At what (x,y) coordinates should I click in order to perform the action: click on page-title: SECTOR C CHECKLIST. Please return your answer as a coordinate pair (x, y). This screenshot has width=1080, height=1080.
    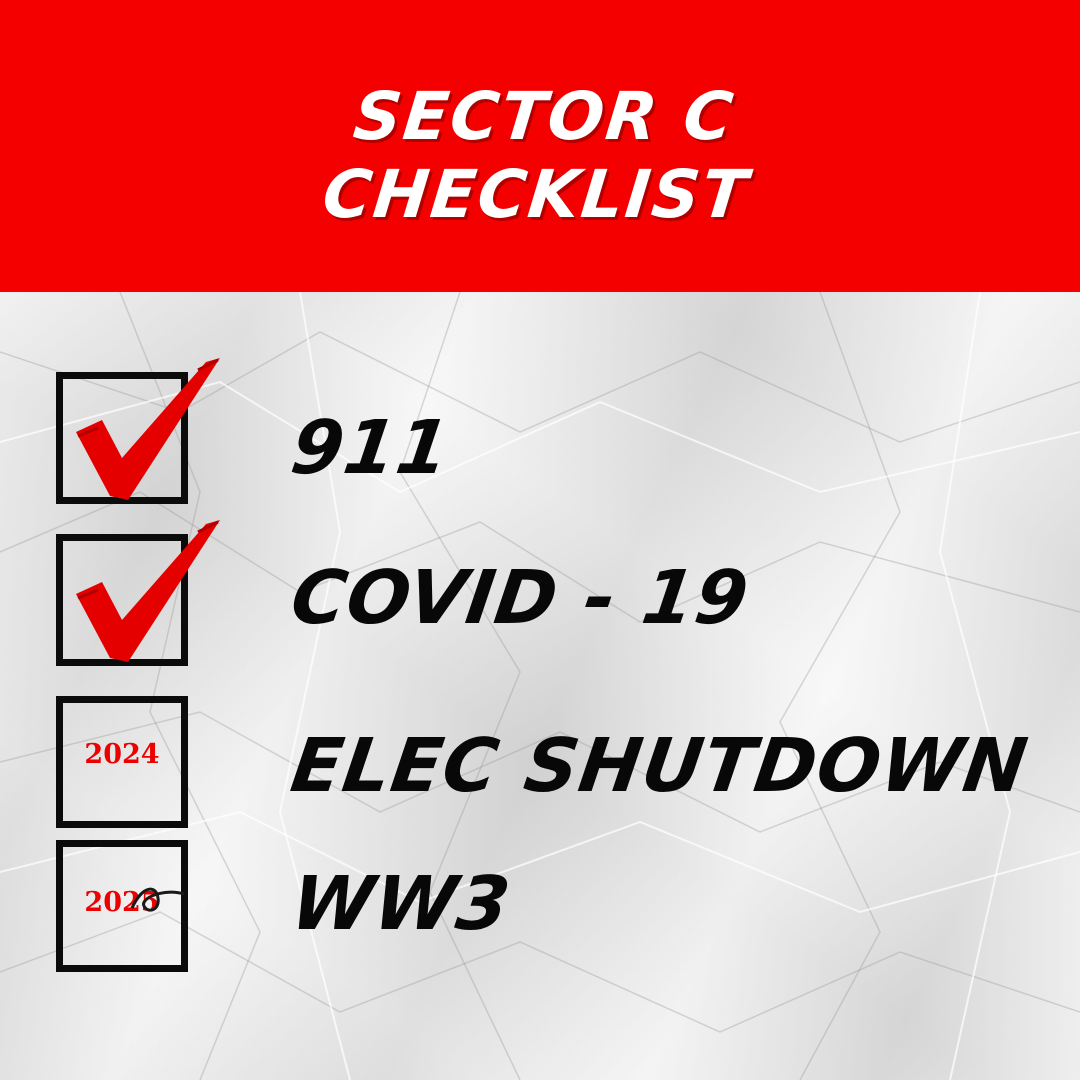
    Looking at the image, I should click on (540, 156).